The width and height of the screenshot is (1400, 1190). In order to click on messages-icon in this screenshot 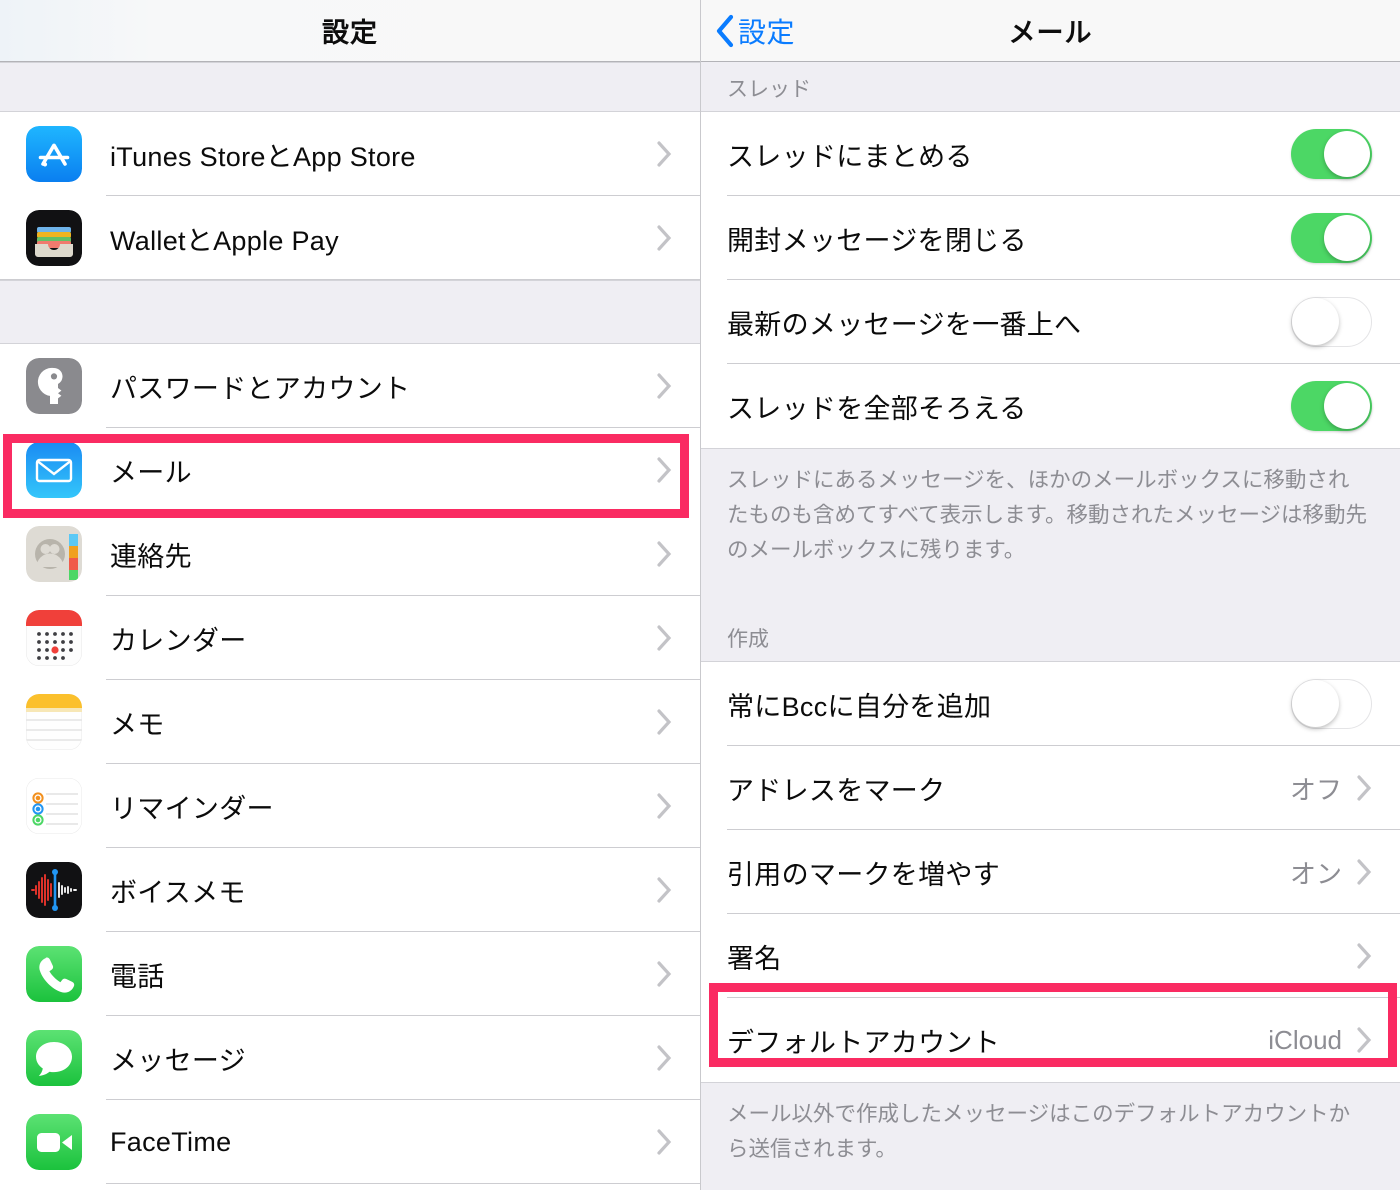, I will do `click(54, 1058)`.